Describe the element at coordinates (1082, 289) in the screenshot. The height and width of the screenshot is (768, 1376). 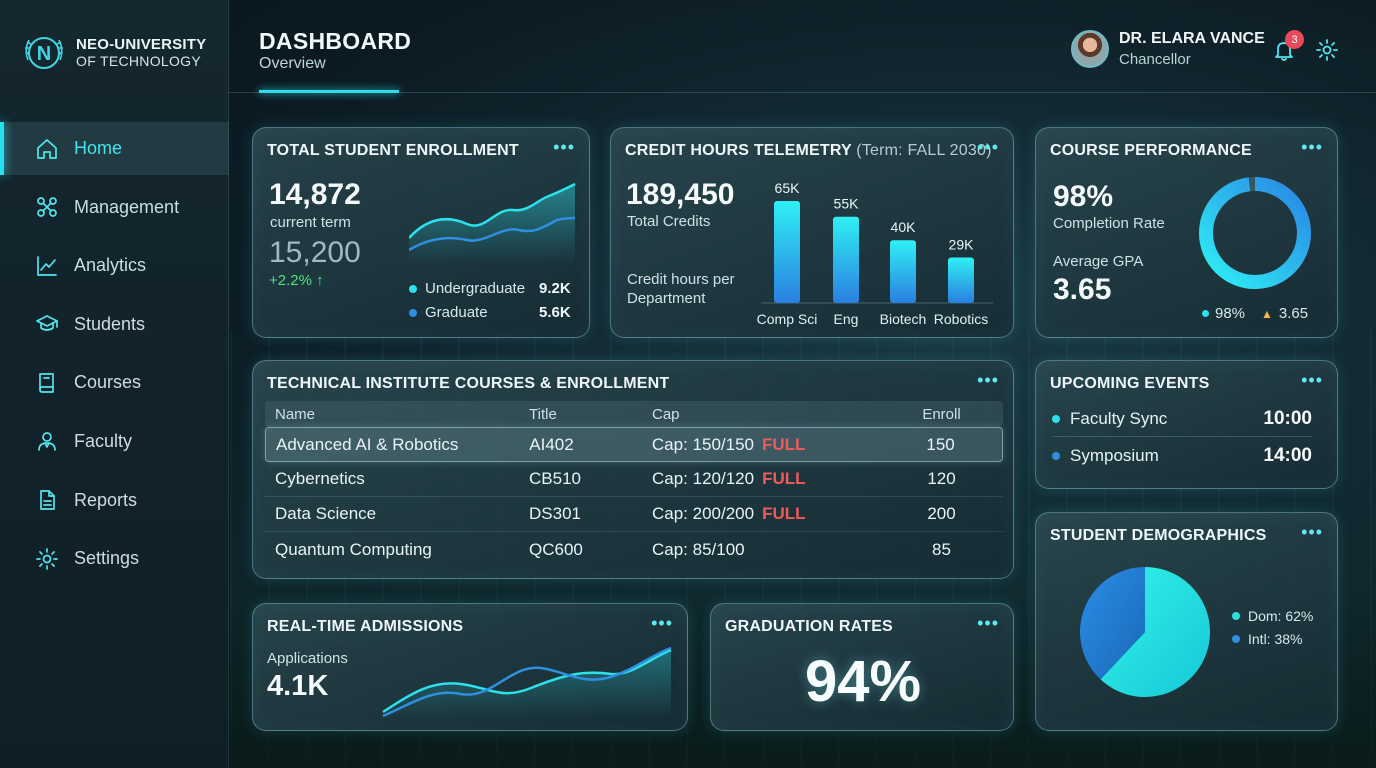
I see `gpa-value: 3.65` at that location.